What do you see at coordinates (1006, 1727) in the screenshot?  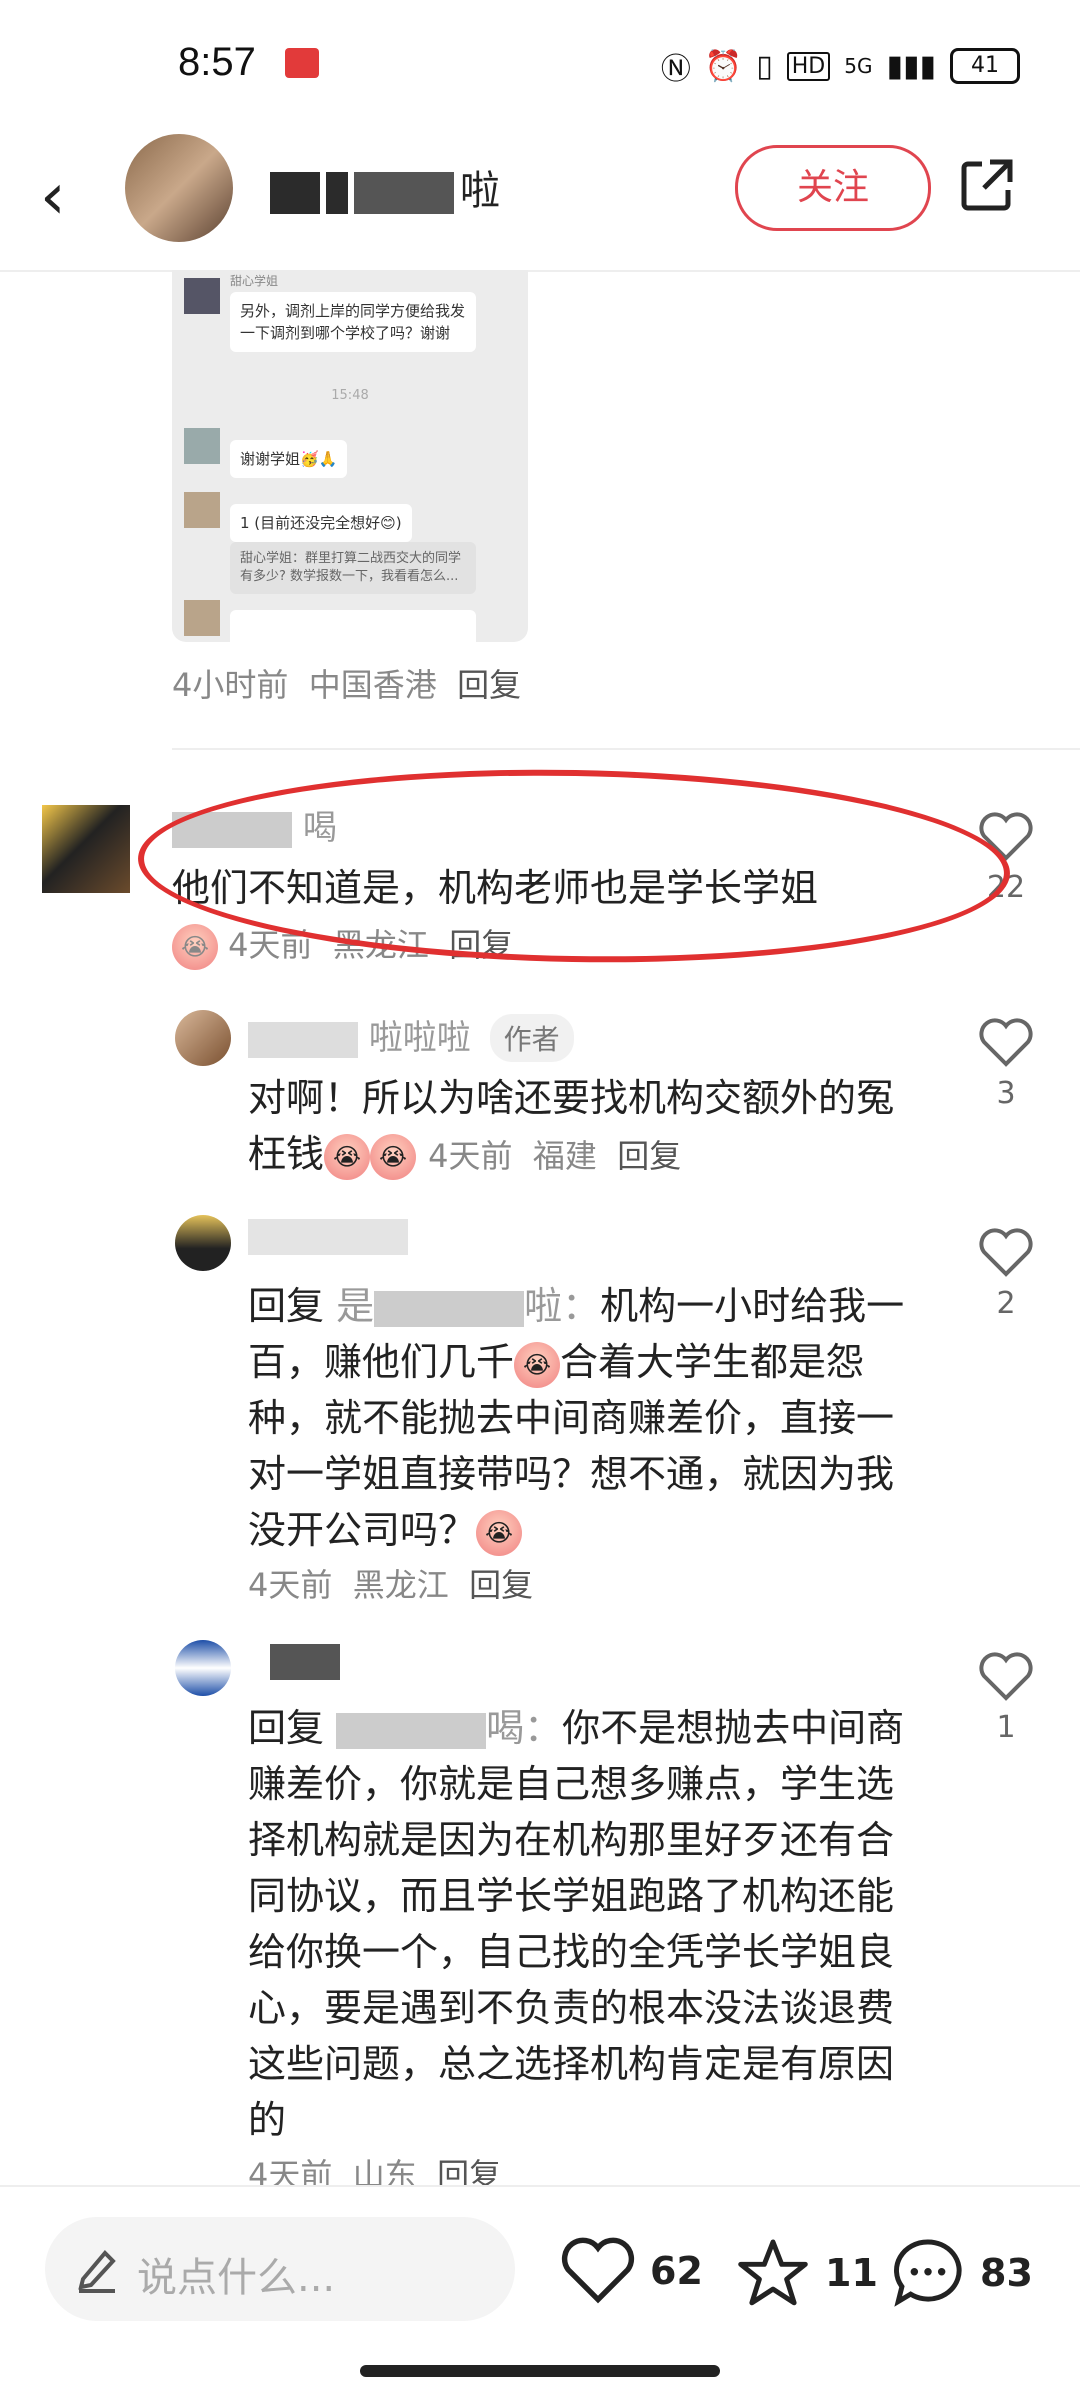 I see `like-count: 1` at bounding box center [1006, 1727].